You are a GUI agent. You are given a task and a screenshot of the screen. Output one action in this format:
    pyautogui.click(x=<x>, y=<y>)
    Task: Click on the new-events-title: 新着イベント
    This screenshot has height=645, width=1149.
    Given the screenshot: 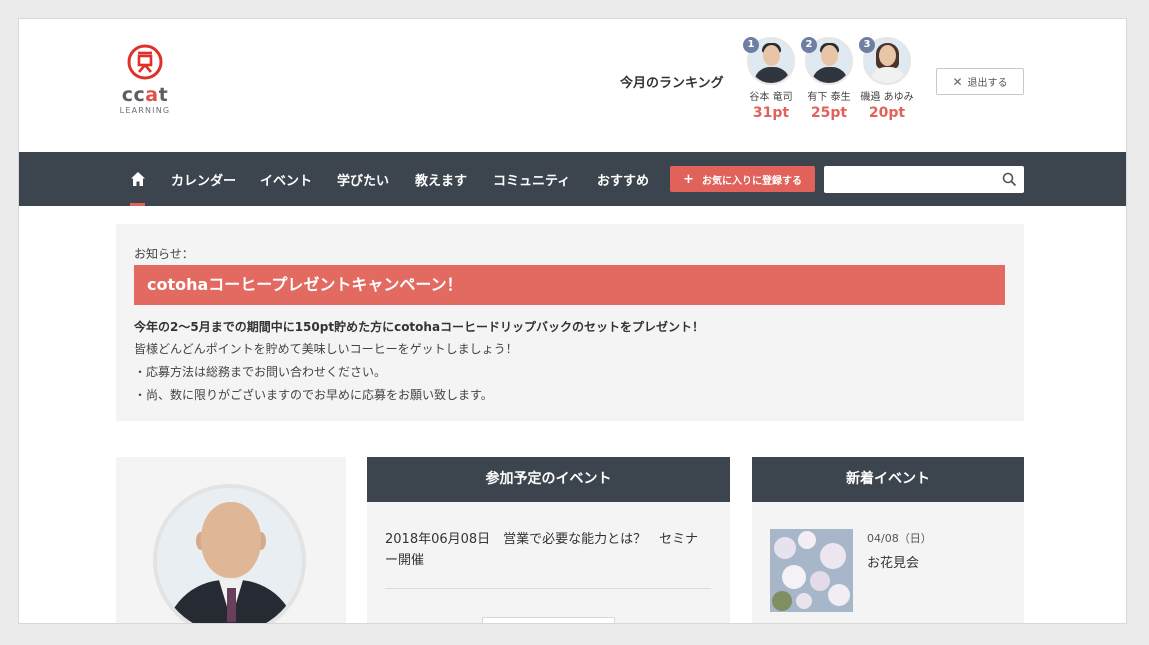 What is the action you would take?
    pyautogui.click(x=888, y=479)
    